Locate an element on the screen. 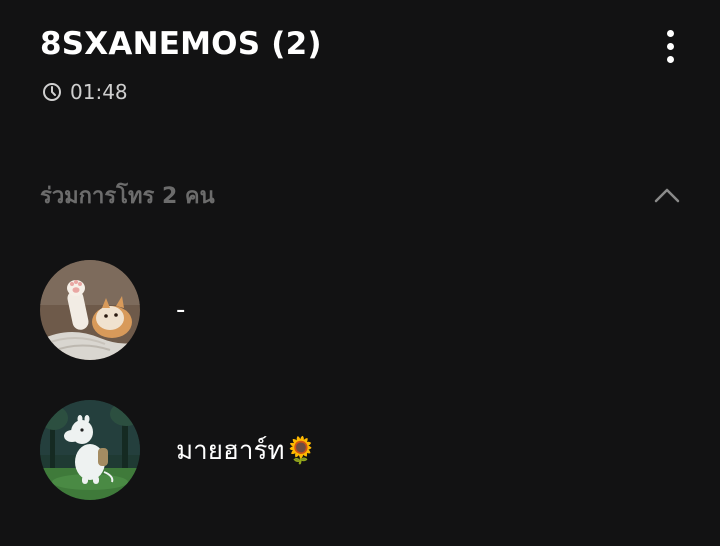 The width and height of the screenshot is (720, 546). clock-icon is located at coordinates (52, 92).